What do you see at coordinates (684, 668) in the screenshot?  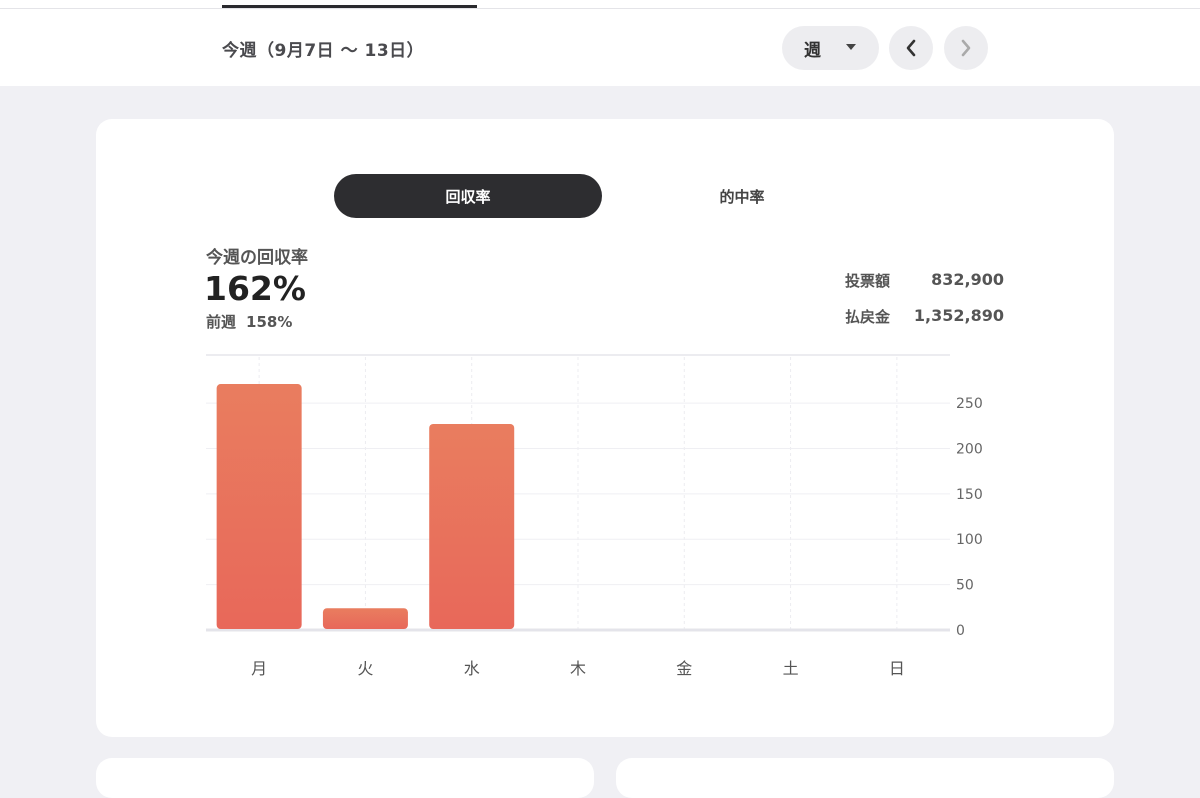 I see `x-category-label: 金` at bounding box center [684, 668].